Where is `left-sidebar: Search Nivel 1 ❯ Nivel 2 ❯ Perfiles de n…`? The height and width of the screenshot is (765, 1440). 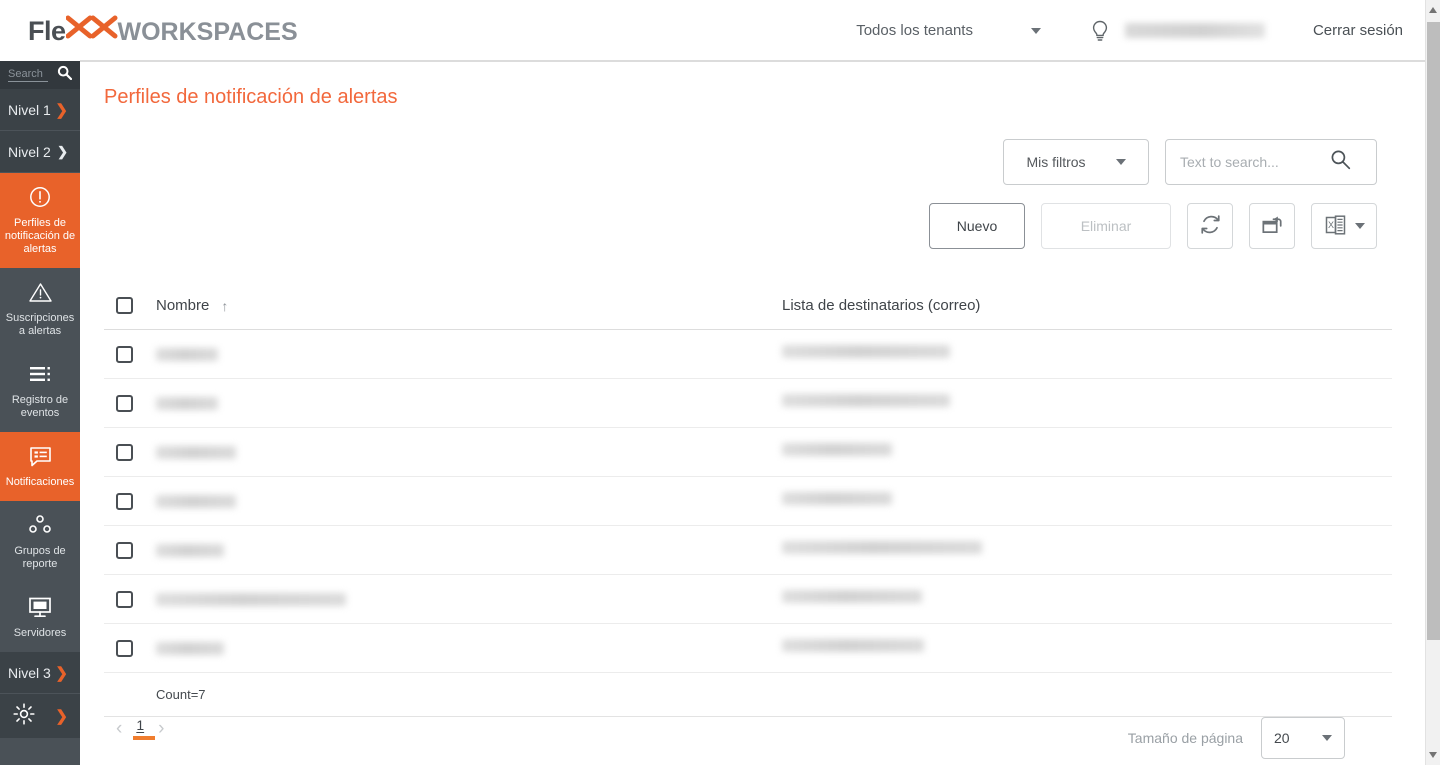
left-sidebar: Search Nivel 1 ❯ Nivel 2 ❯ Perfiles de n… is located at coordinates (40, 413).